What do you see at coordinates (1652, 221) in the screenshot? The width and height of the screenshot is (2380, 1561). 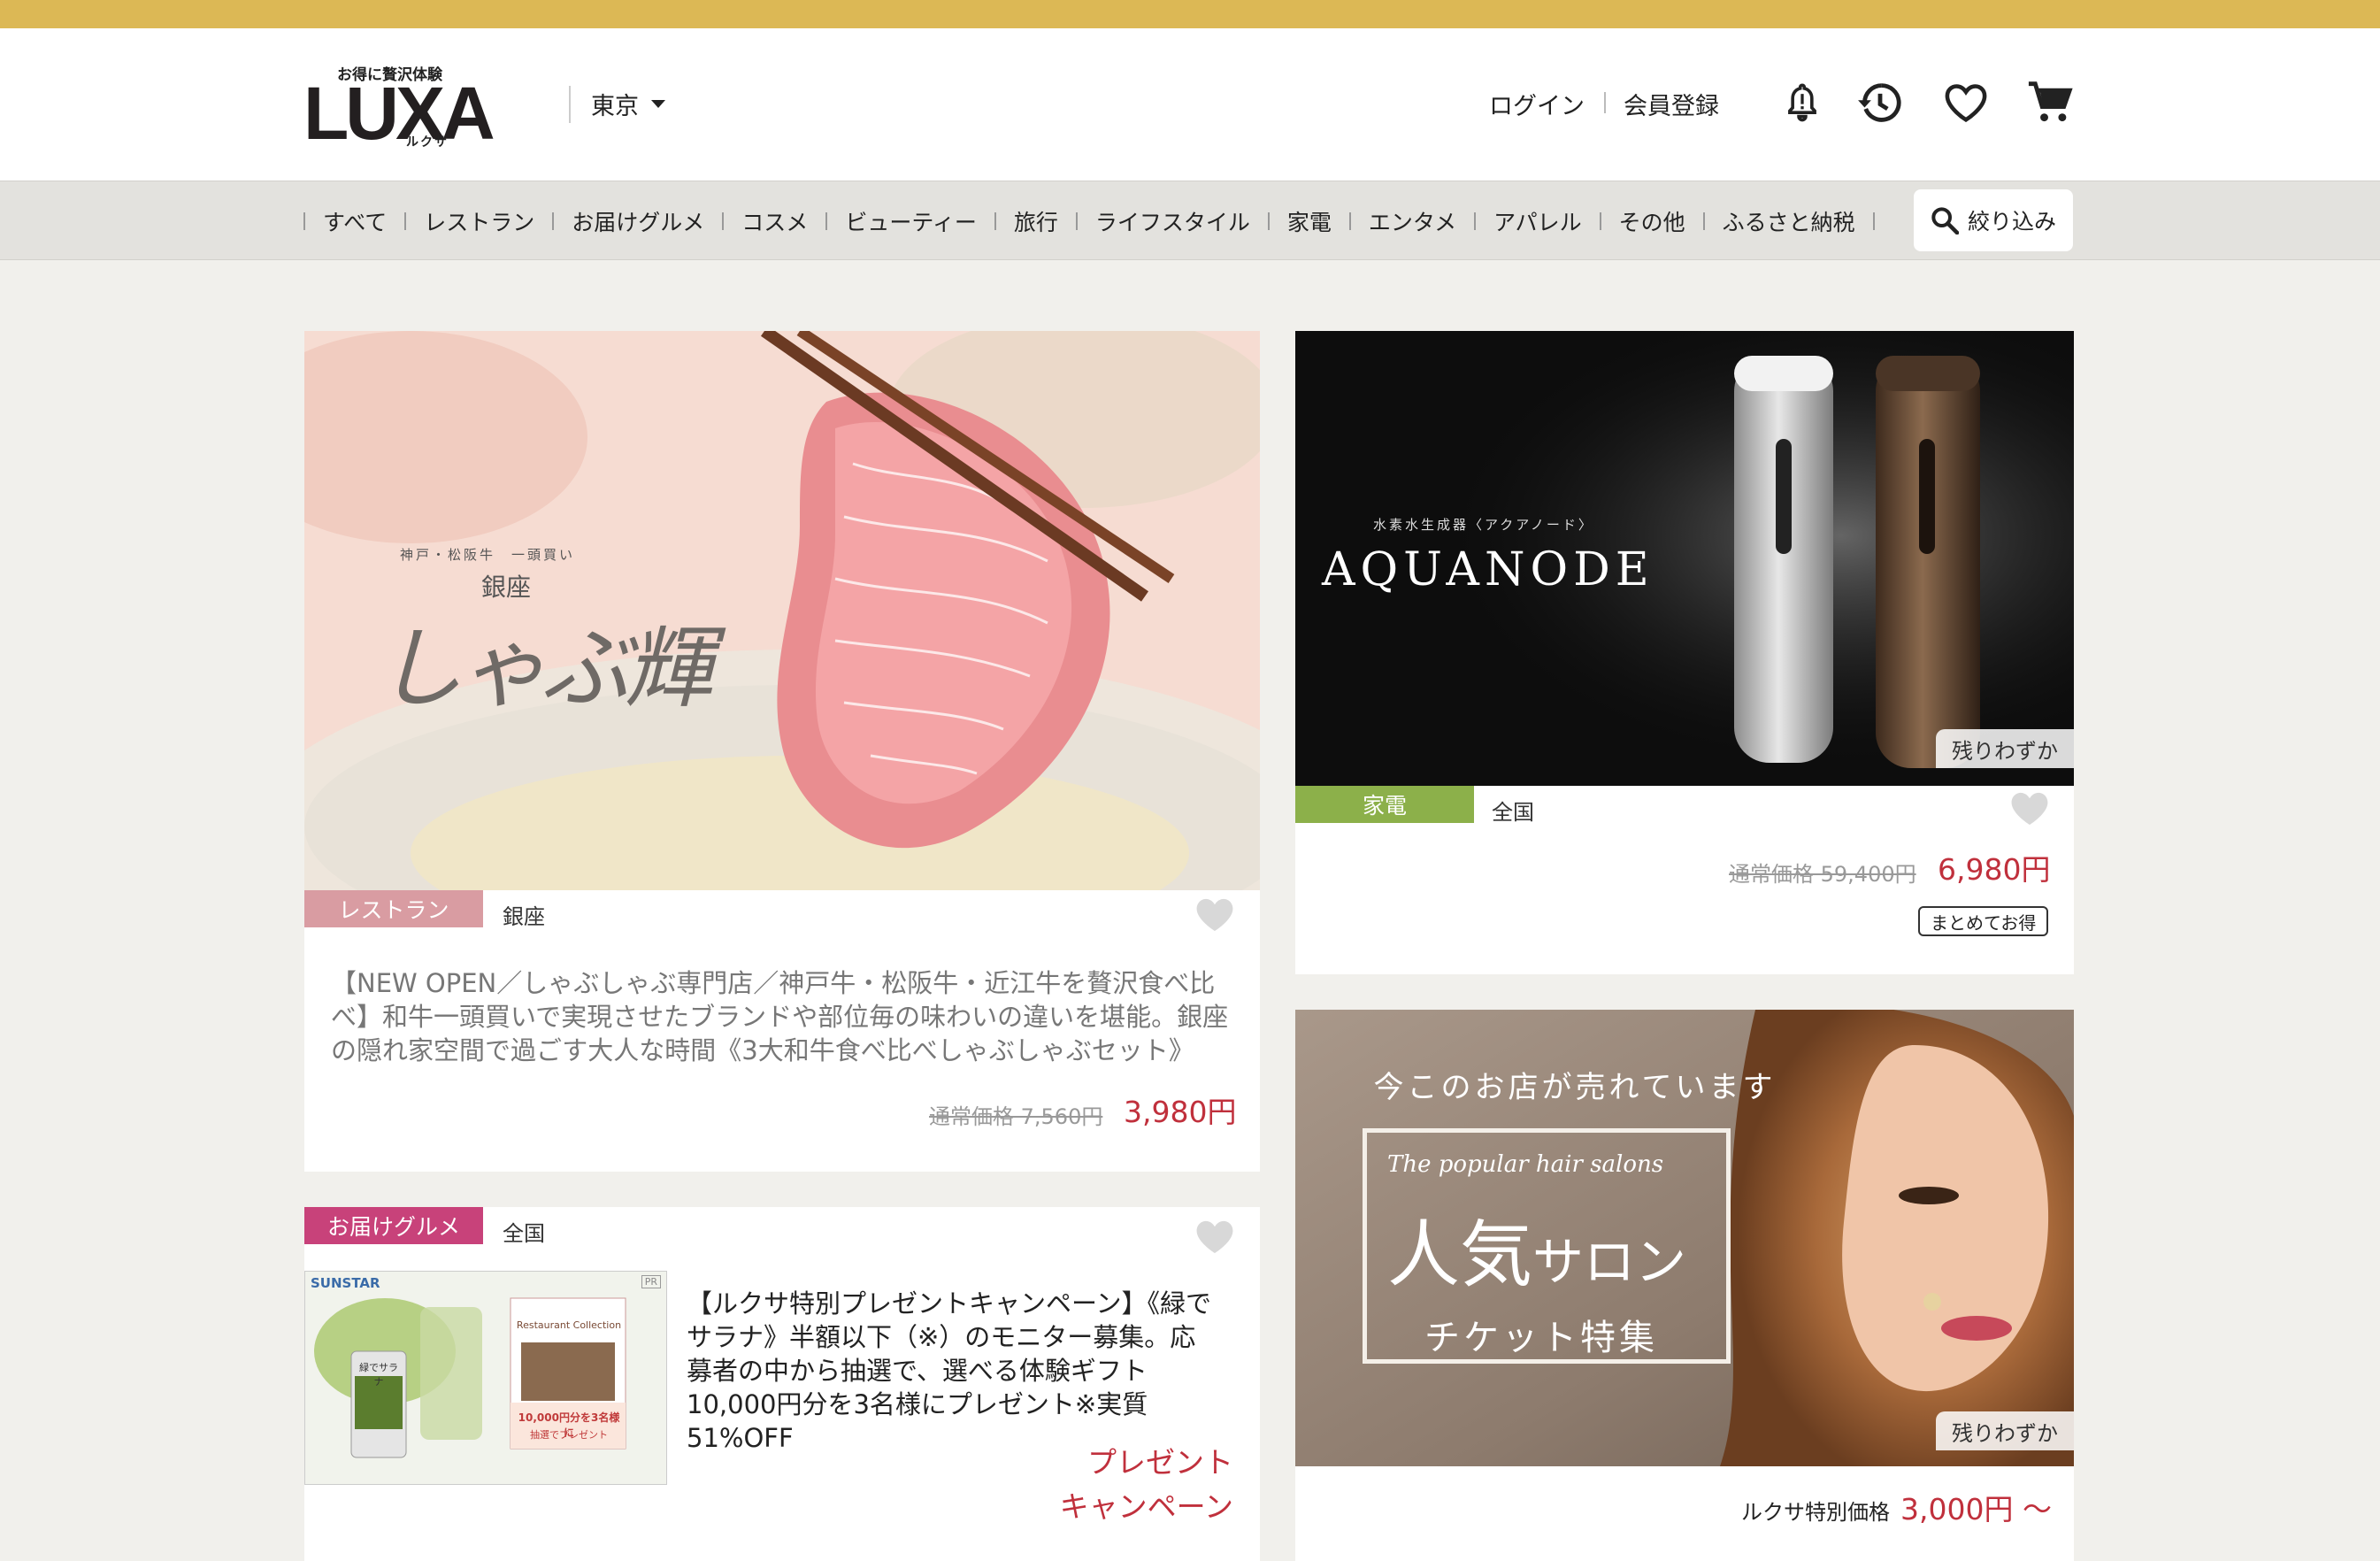 I see `nav-item-other: その他` at bounding box center [1652, 221].